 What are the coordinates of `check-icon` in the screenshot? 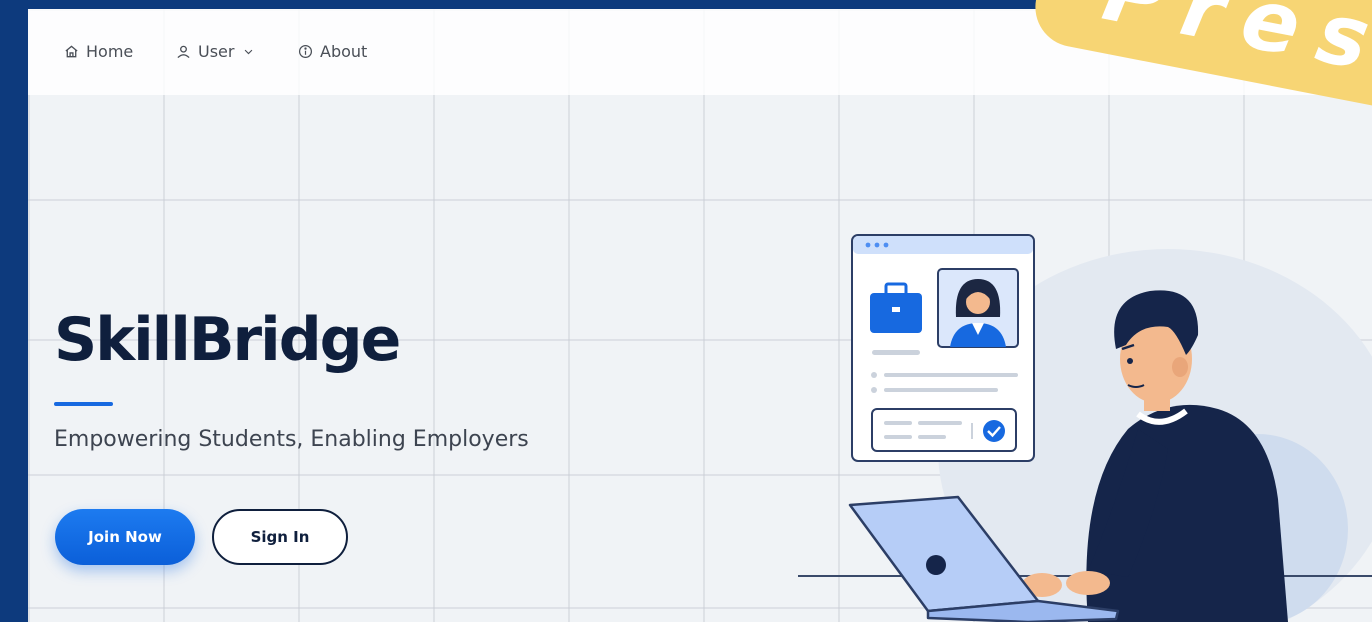 It's located at (994, 431).